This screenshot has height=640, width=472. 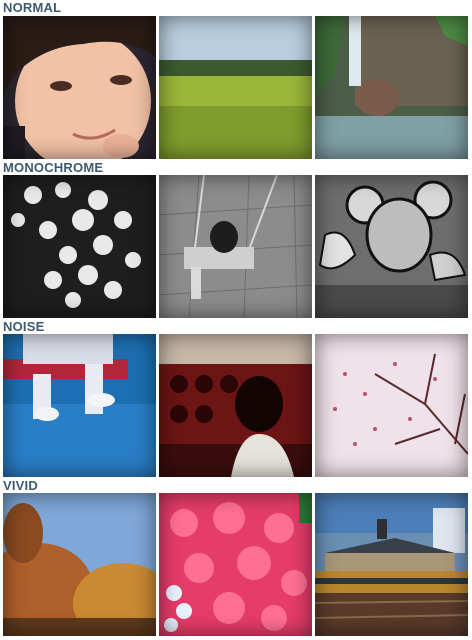 I want to click on section-label-vivid: VIVID, so click(x=20, y=485).